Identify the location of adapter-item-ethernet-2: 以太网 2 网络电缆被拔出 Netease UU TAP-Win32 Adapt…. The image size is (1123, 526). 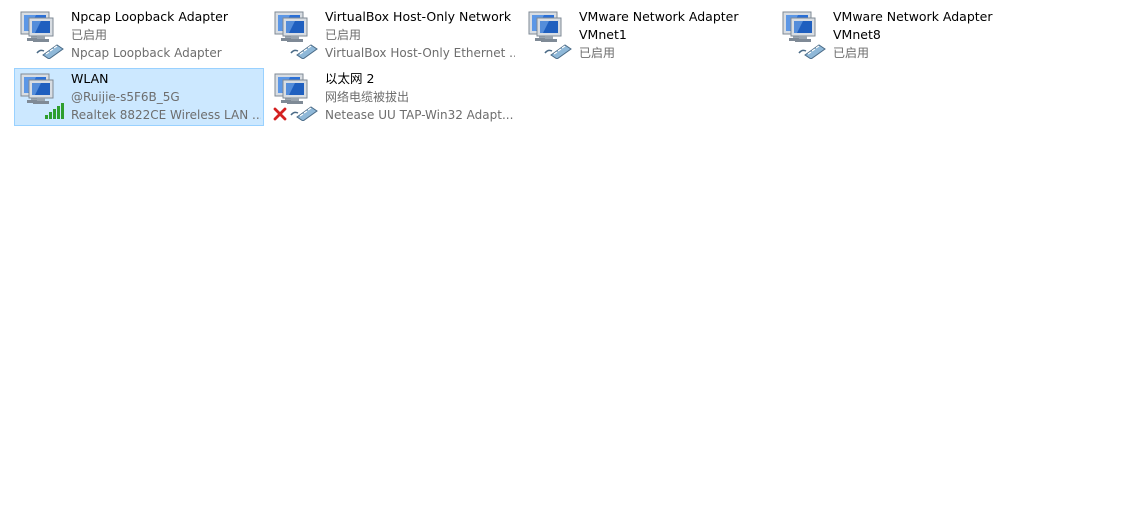
(393, 97).